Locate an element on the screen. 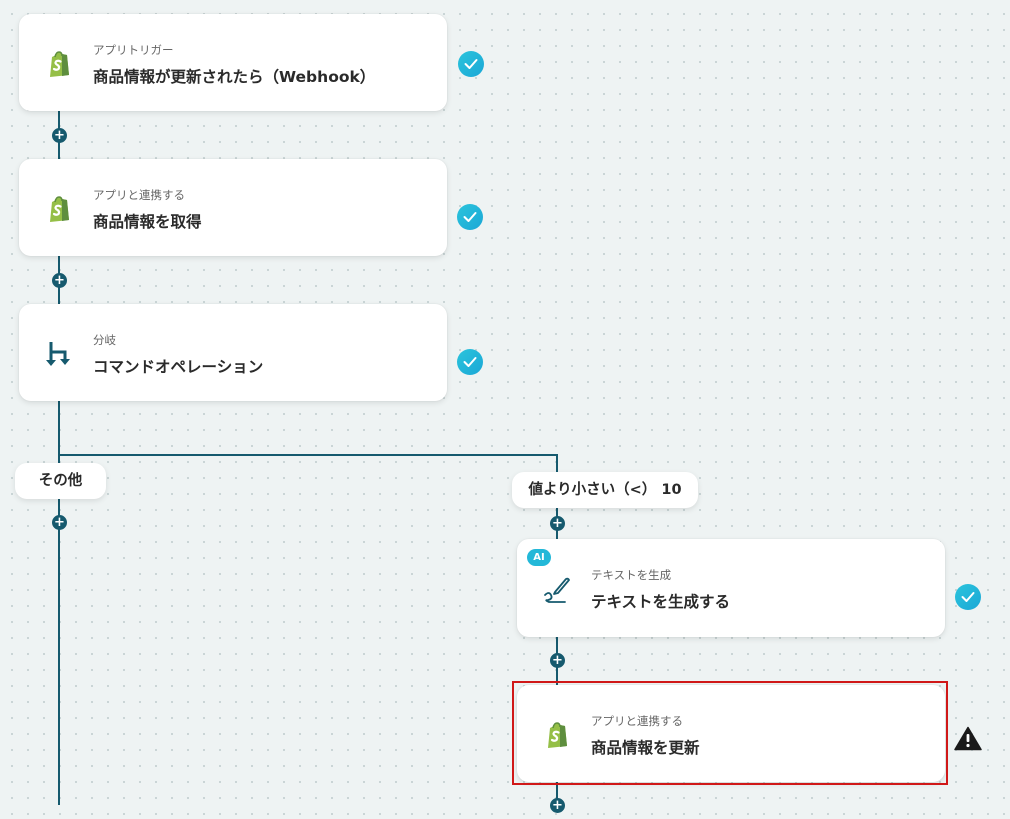 The width and height of the screenshot is (1010, 819). step-category: アプリと連携する is located at coordinates (139, 195).